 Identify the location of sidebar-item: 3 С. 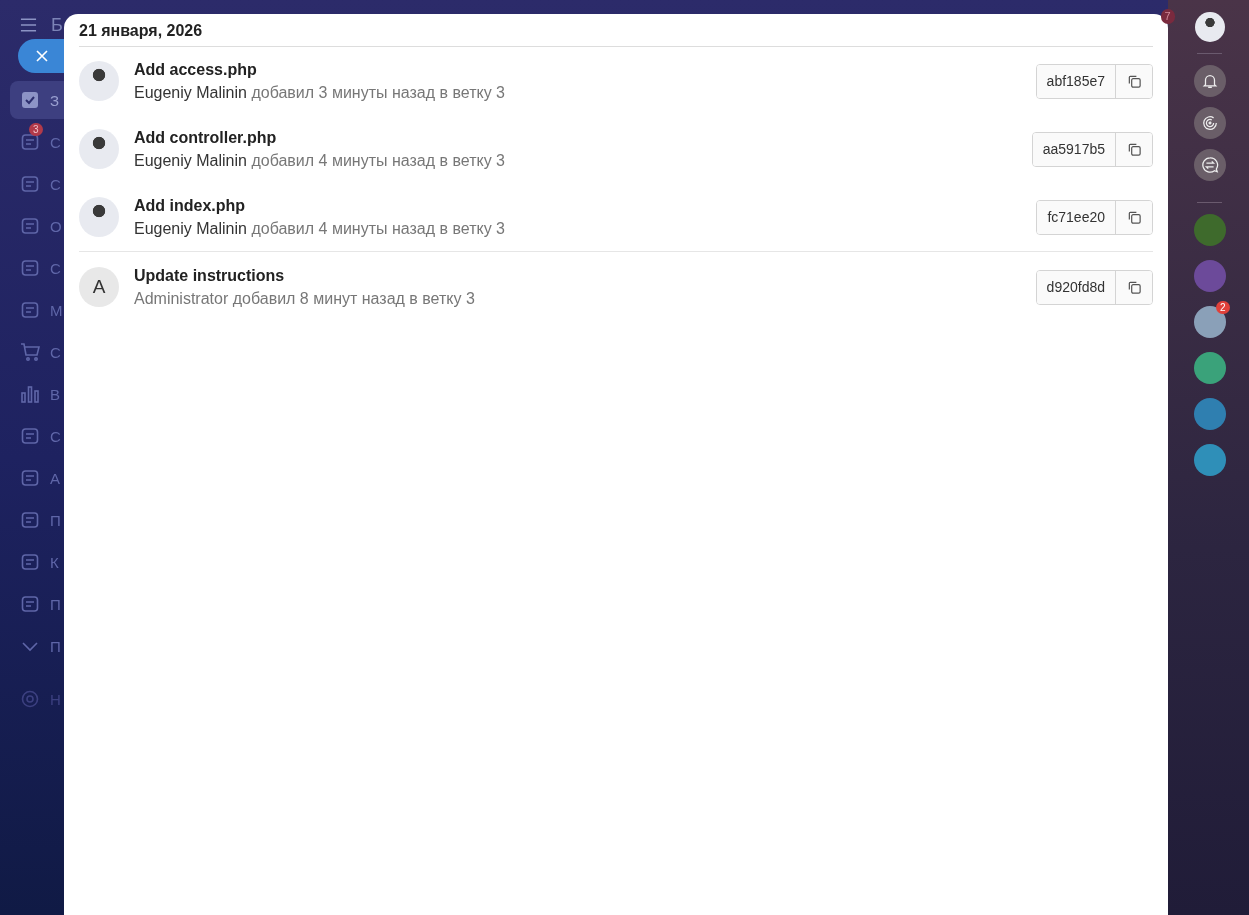
(37, 142).